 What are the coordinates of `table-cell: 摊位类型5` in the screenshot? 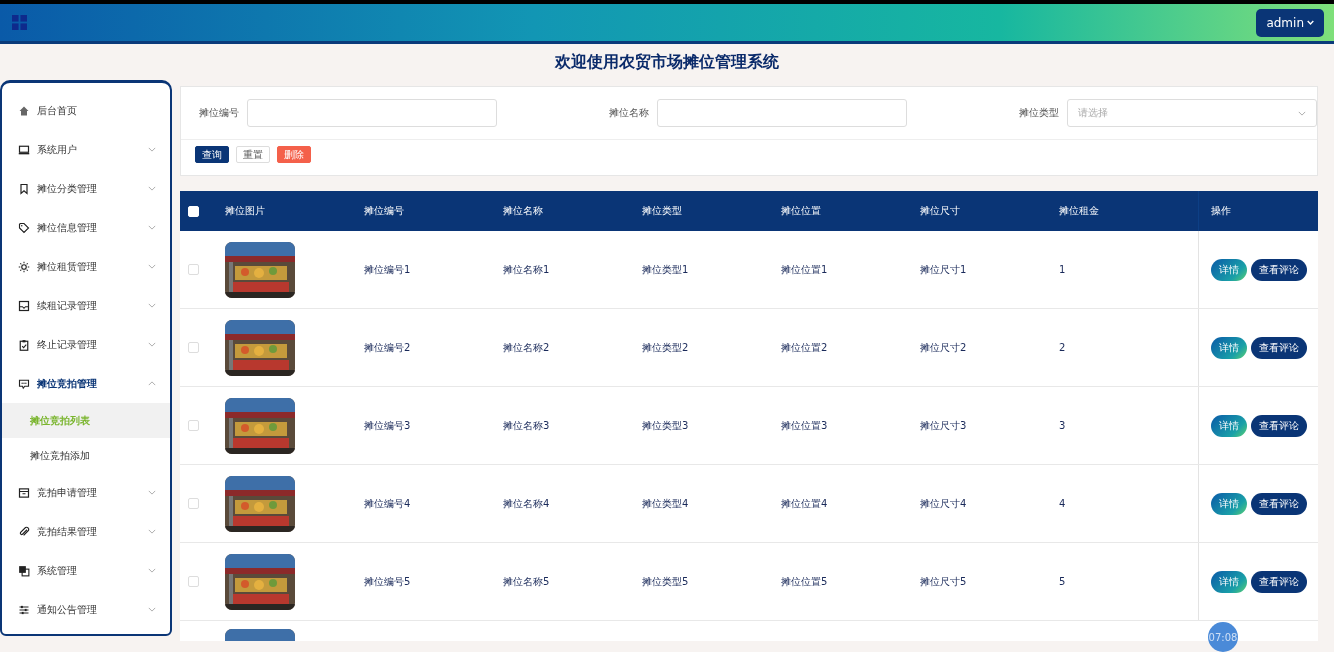 It's located at (665, 581).